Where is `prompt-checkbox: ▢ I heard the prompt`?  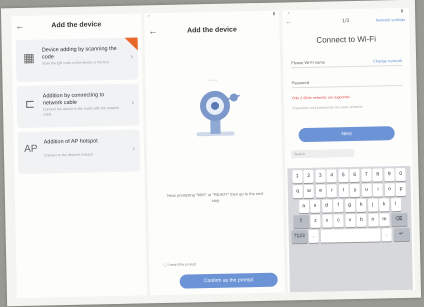 prompt-checkbox: ▢ I heard the prompt is located at coordinates (179, 264).